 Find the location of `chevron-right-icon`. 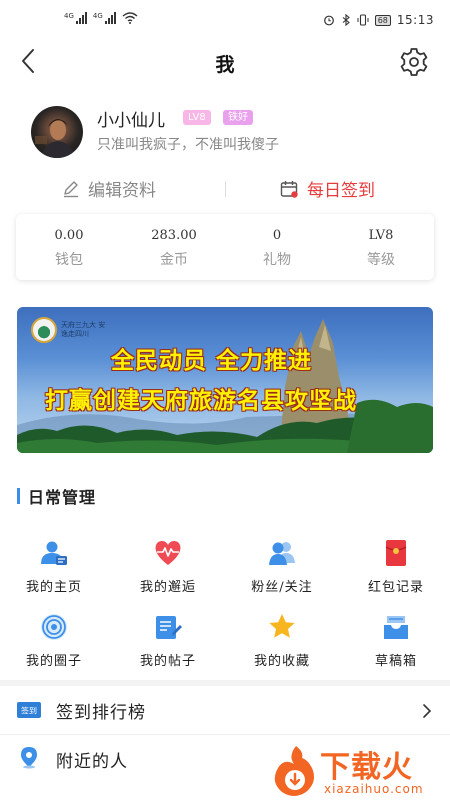

chevron-right-icon is located at coordinates (427, 711).